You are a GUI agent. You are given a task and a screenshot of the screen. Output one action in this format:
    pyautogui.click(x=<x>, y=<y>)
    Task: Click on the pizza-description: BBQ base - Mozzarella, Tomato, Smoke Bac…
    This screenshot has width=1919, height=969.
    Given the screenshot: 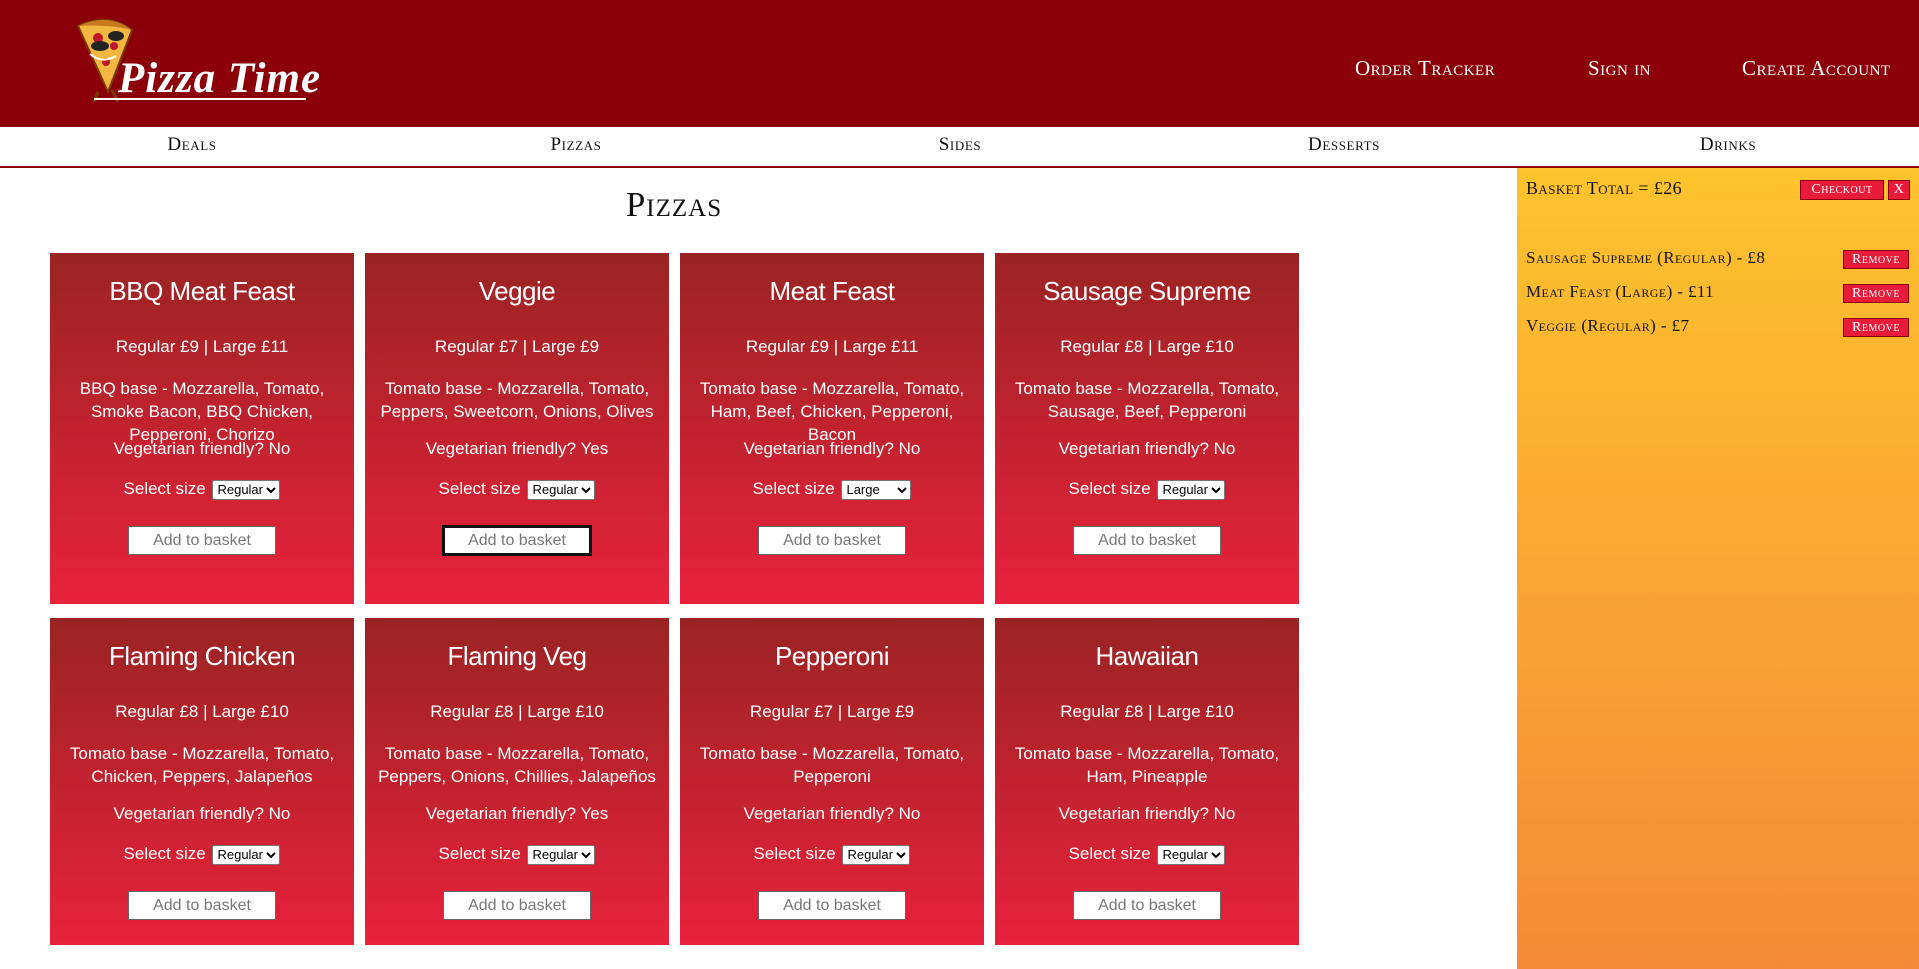 What is the action you would take?
    pyautogui.click(x=202, y=411)
    